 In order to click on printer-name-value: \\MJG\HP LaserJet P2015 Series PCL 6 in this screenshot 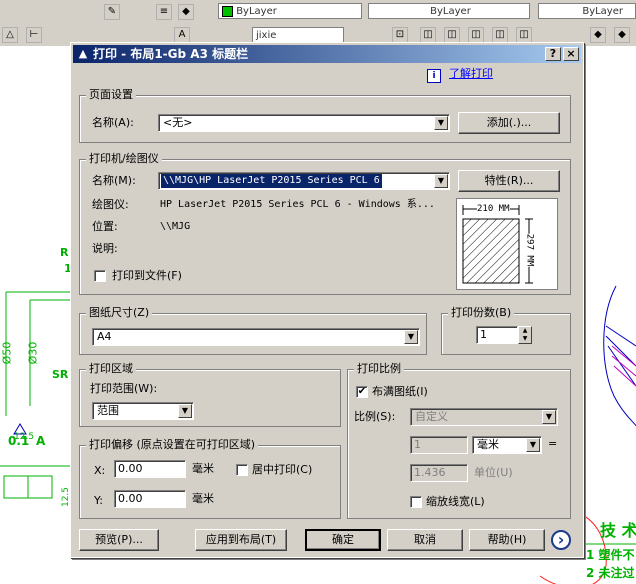, I will do `click(271, 181)`.